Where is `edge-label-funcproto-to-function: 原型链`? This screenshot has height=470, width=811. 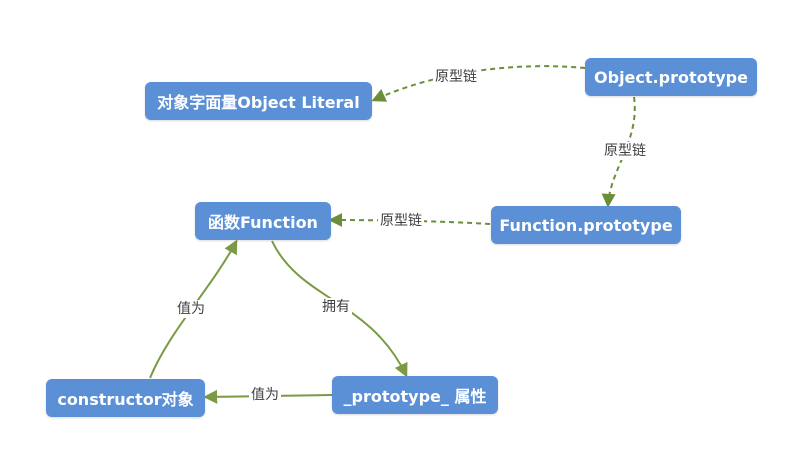 edge-label-funcproto-to-function: 原型链 is located at coordinates (401, 221).